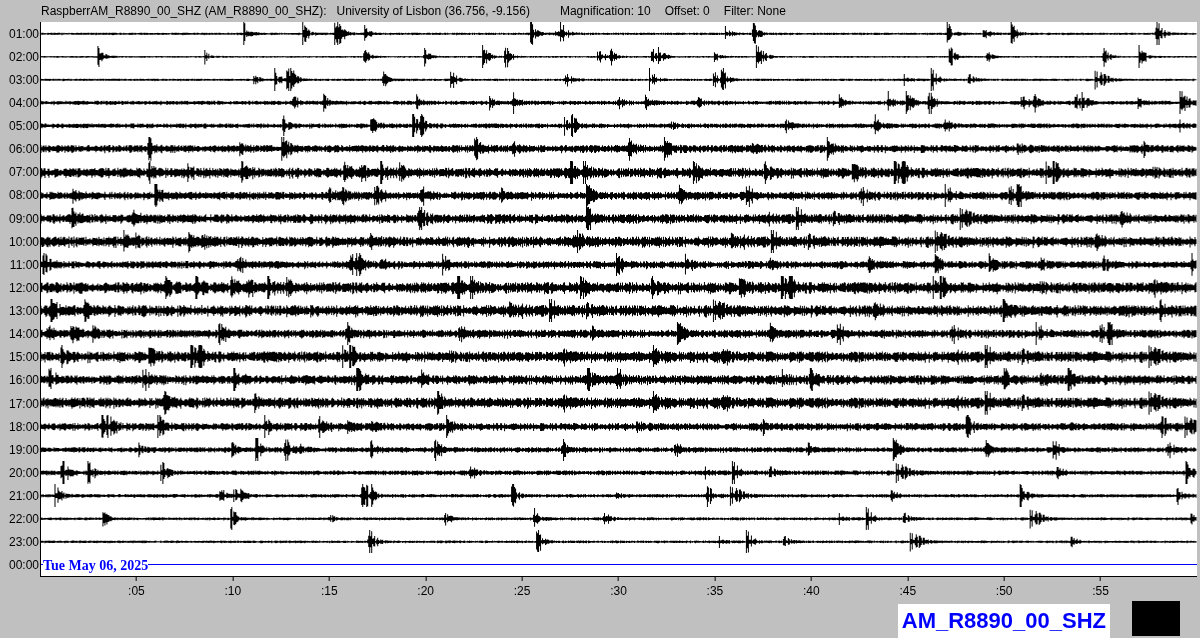  Describe the element at coordinates (1003, 621) in the screenshot. I see `station-badge: AM_R8890_00_SHZ` at that location.